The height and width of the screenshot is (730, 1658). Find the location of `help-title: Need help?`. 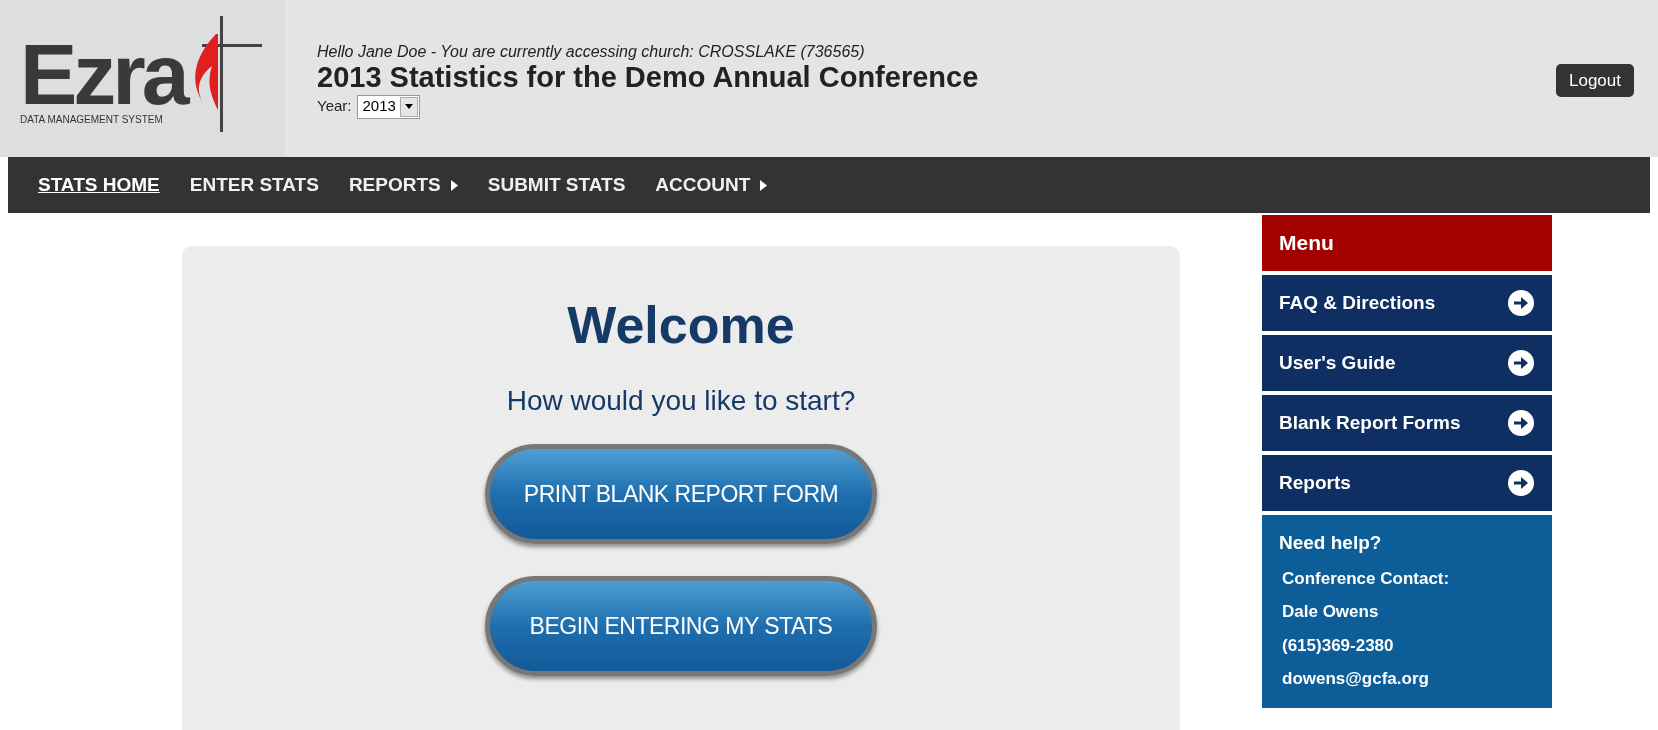

help-title: Need help? is located at coordinates (1331, 543).